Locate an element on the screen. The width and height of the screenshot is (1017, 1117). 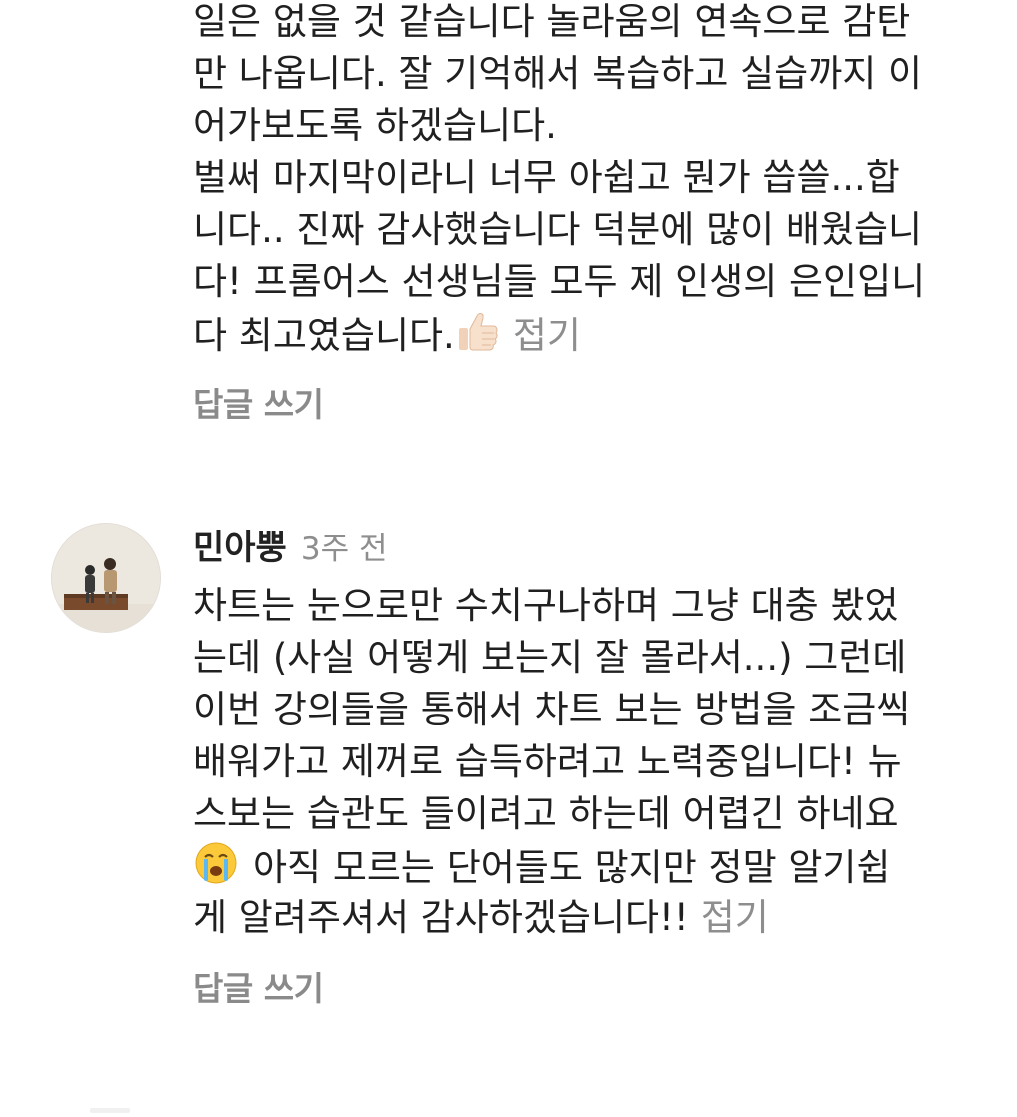
comment-line: 어가보도록 하겠습니다. is located at coordinates (375, 125).